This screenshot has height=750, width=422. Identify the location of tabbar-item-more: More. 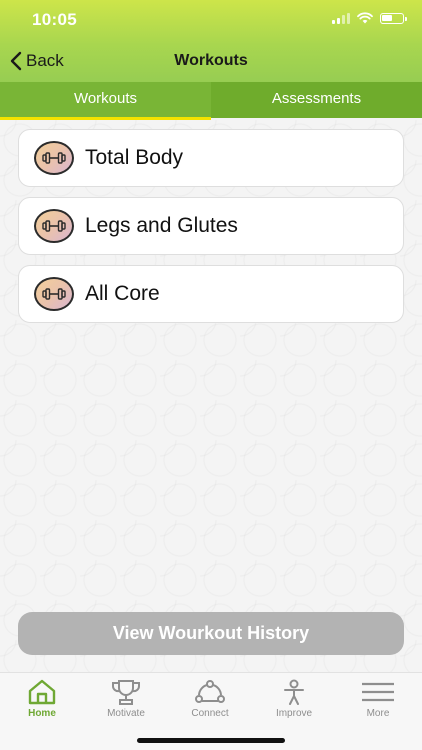
(378, 699).